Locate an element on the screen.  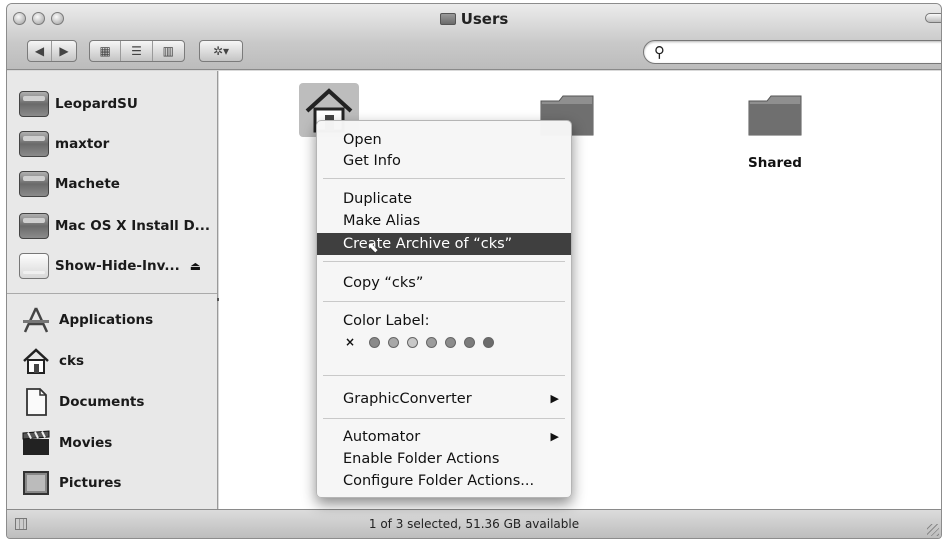
sidebar-item-machete: Machete is located at coordinates (117, 184).